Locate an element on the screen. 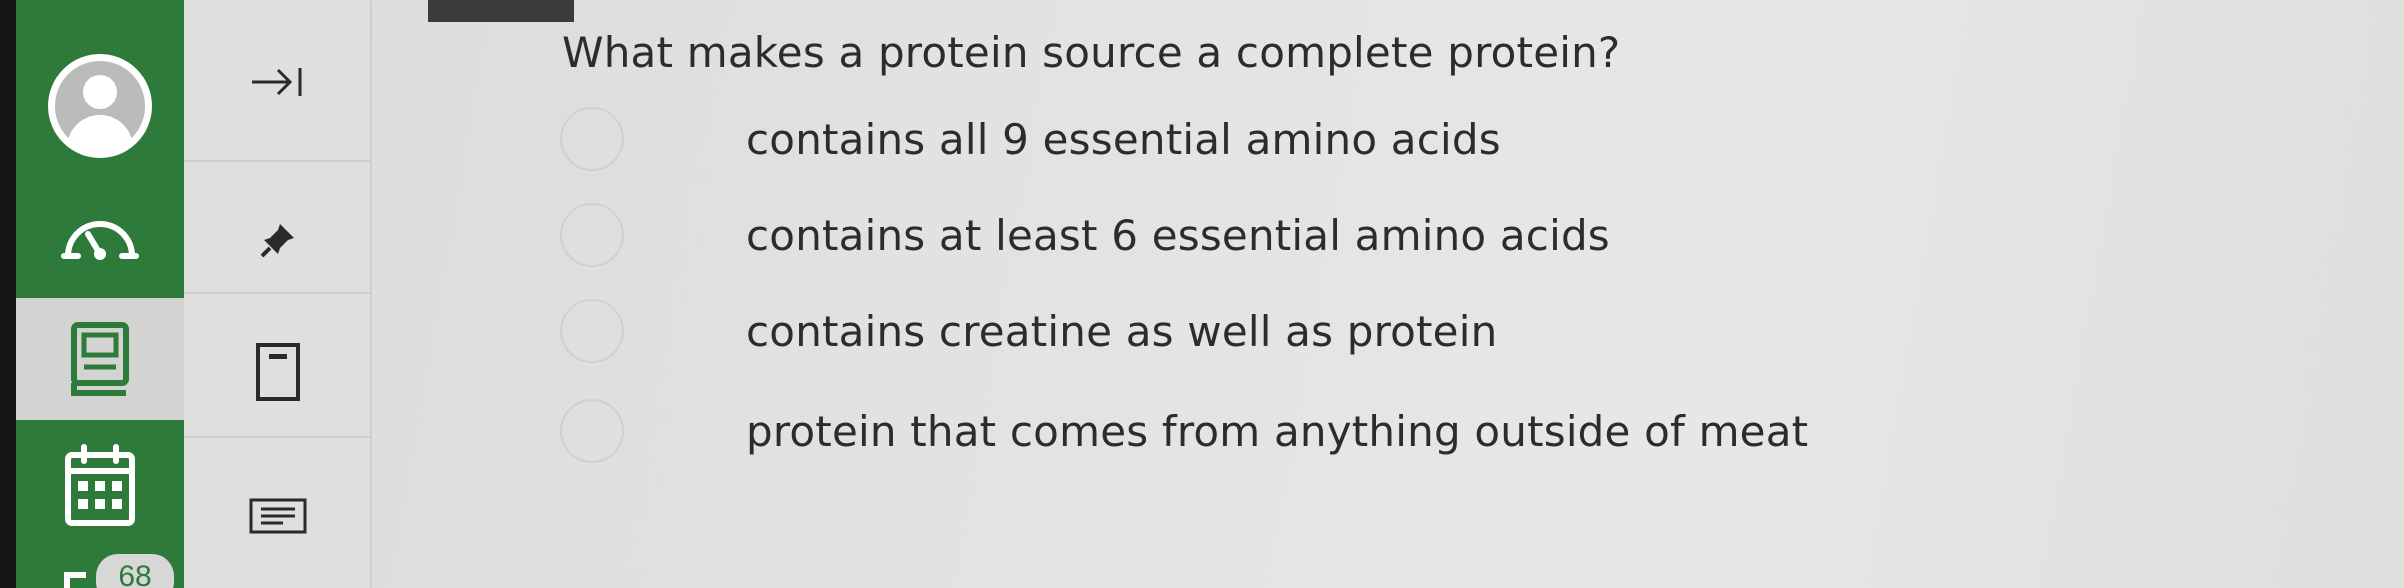 The image size is (2404, 588). answer-label: contains creatine as well as protein is located at coordinates (1122, 331).